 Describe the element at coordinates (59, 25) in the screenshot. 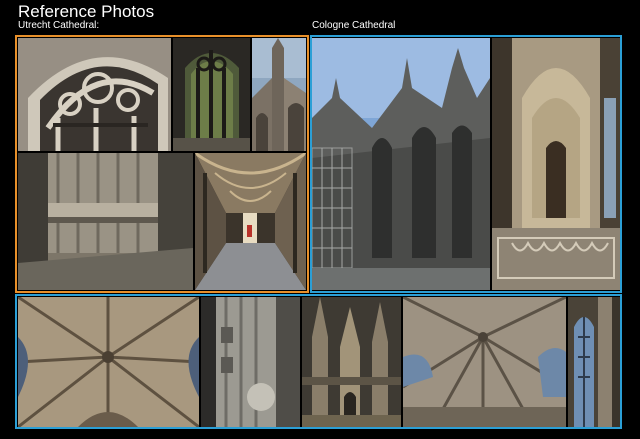

I see `utrecht-label: Utrecht Cathedral:` at that location.